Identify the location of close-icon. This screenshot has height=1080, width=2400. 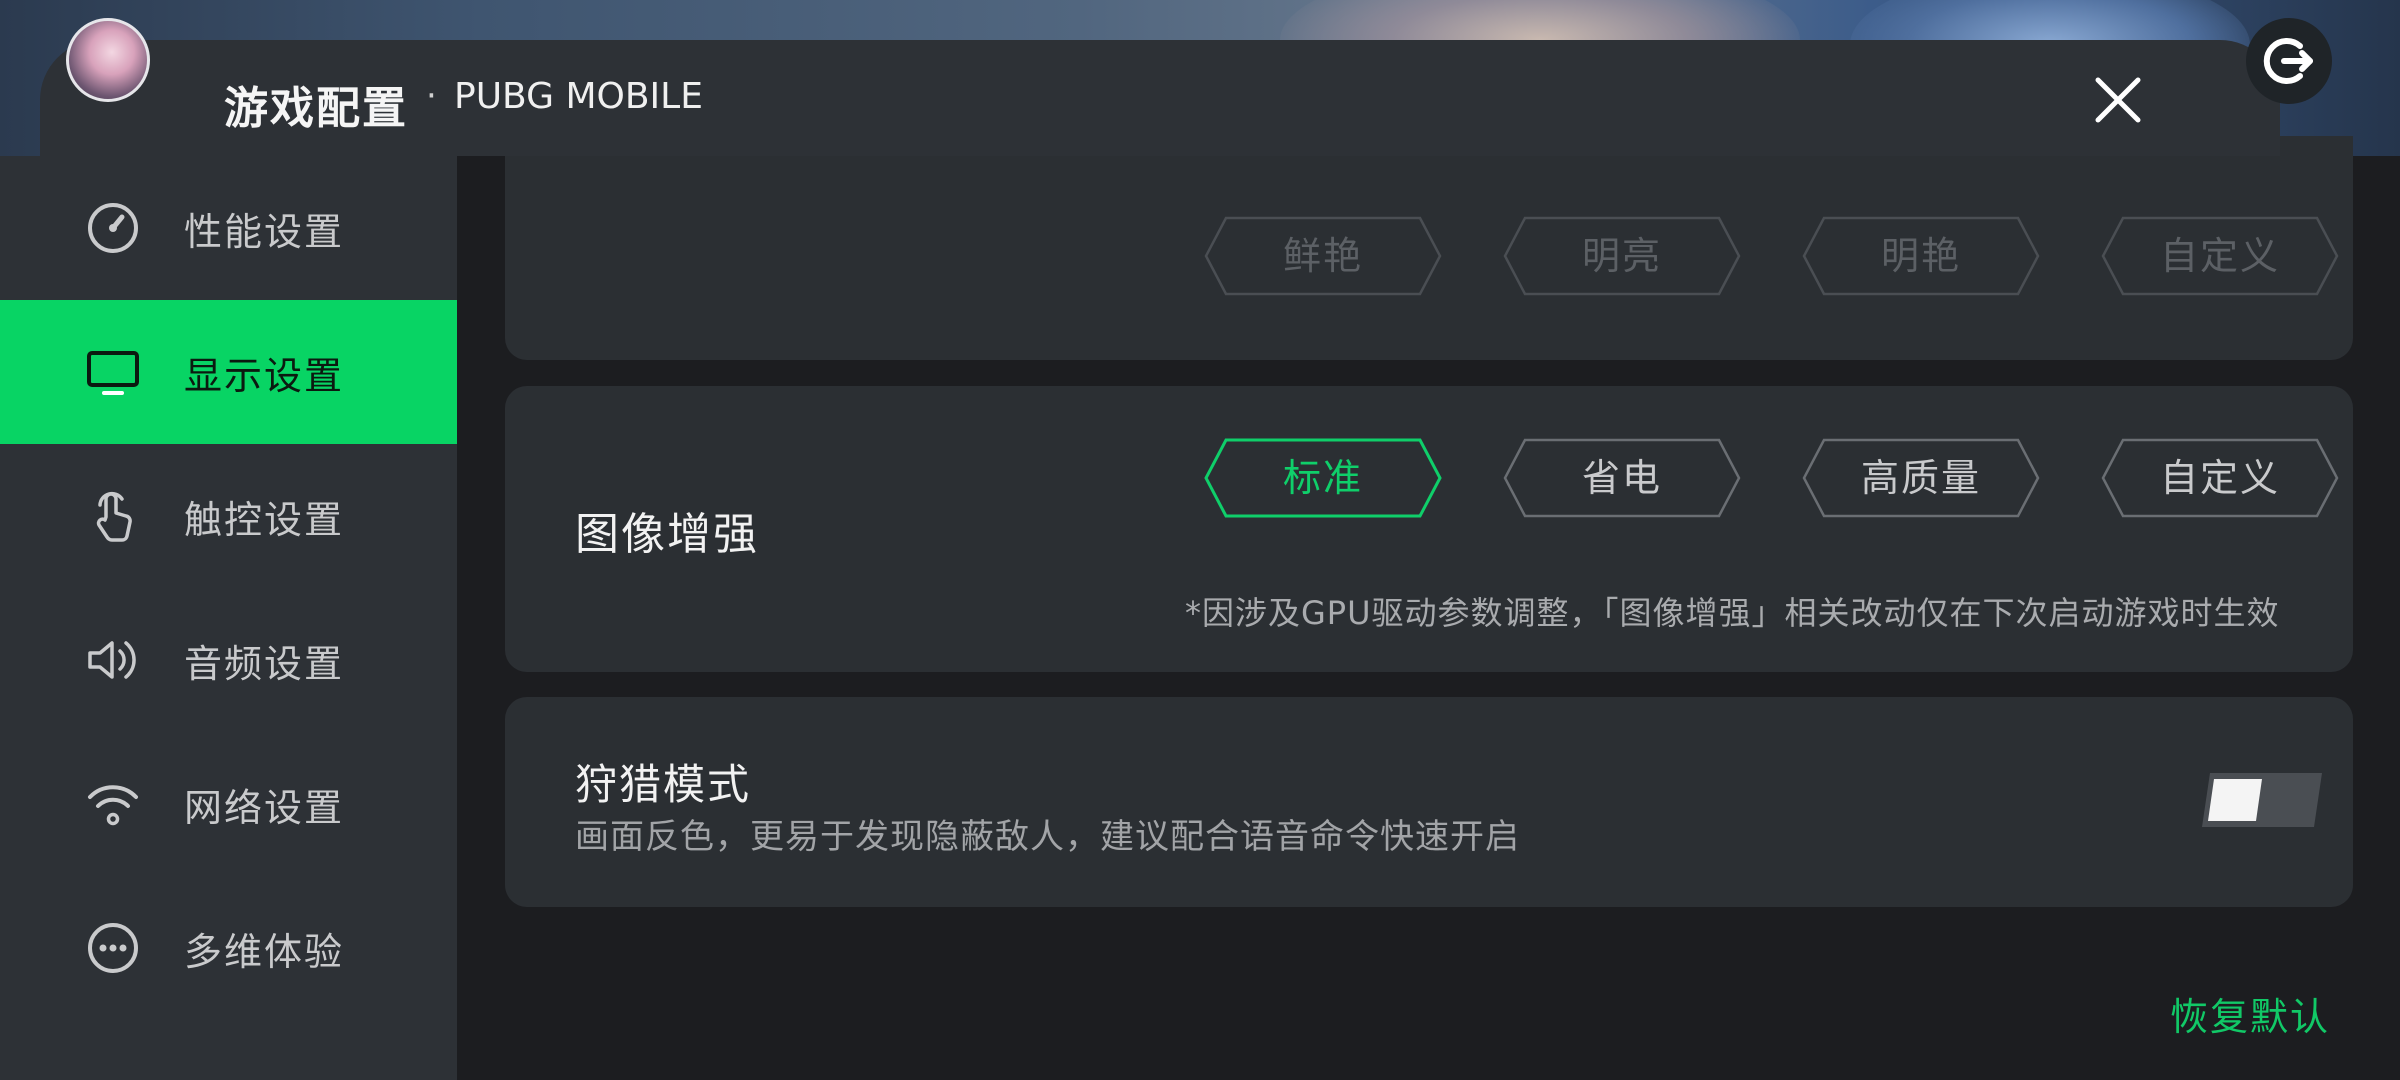
(2118, 100).